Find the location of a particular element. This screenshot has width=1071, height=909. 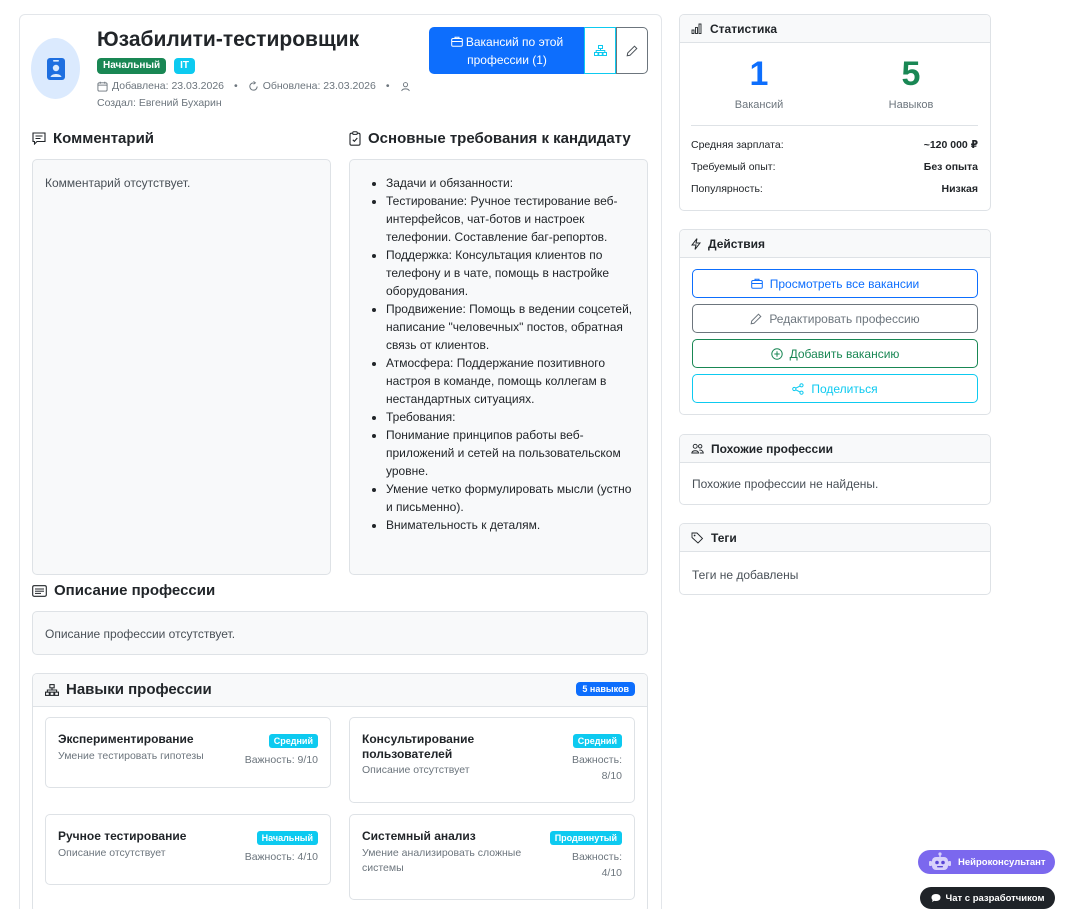

view-all-vacancies-button: Просмотреть все вакансии is located at coordinates (835, 283).